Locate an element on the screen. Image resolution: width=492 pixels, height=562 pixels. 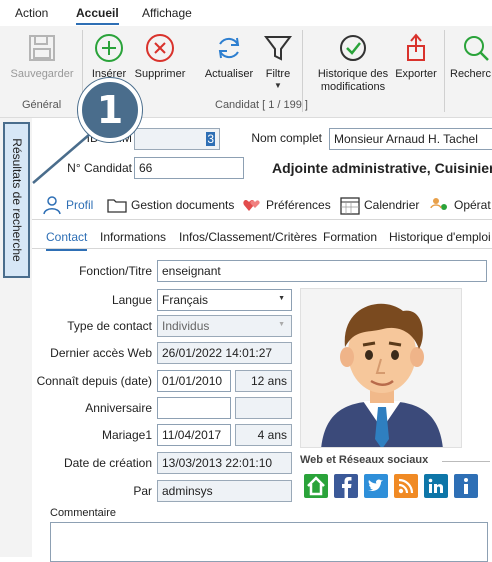
mariage-field: 11/04/2017 is located at coordinates (194, 435).